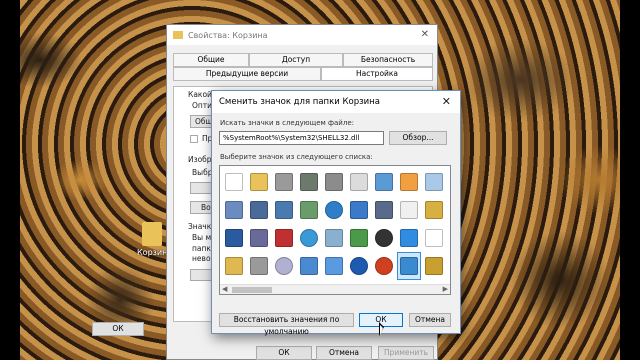  What do you see at coordinates (155, 239) in the screenshot?
I see `desktop-icon-recycle-bin: Корзина` at bounding box center [155, 239].